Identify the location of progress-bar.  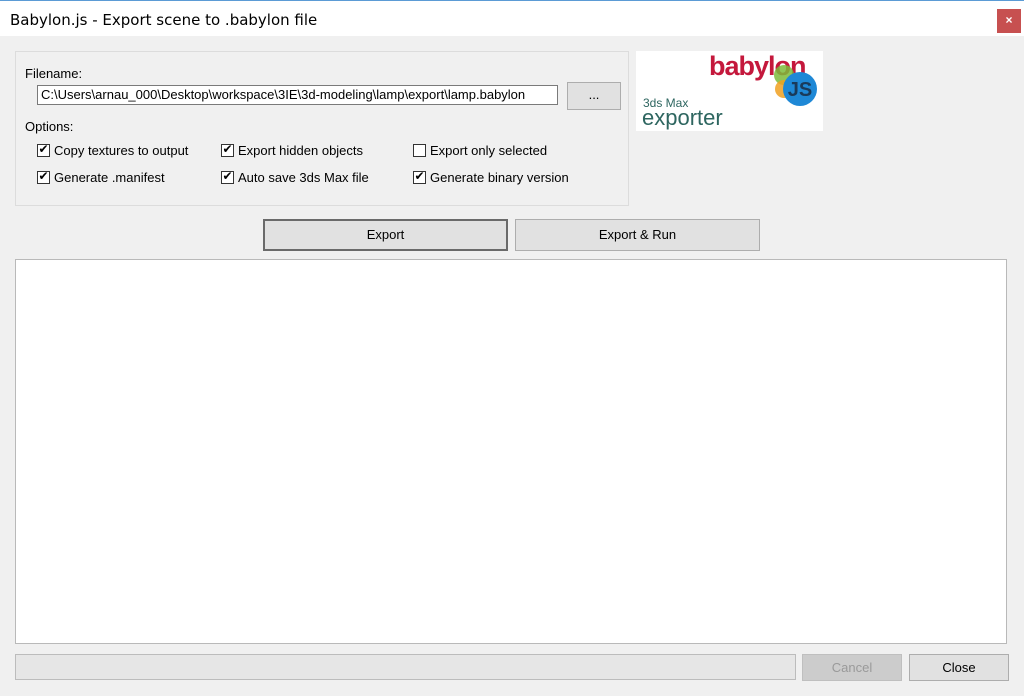
(405, 667).